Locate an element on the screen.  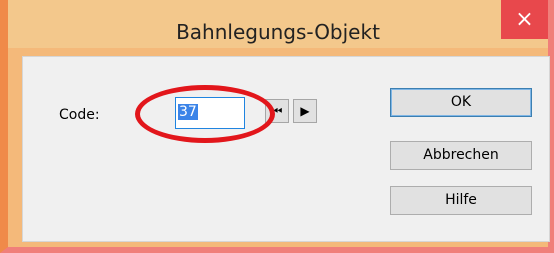
help-button: Hilfe is located at coordinates (461, 200).